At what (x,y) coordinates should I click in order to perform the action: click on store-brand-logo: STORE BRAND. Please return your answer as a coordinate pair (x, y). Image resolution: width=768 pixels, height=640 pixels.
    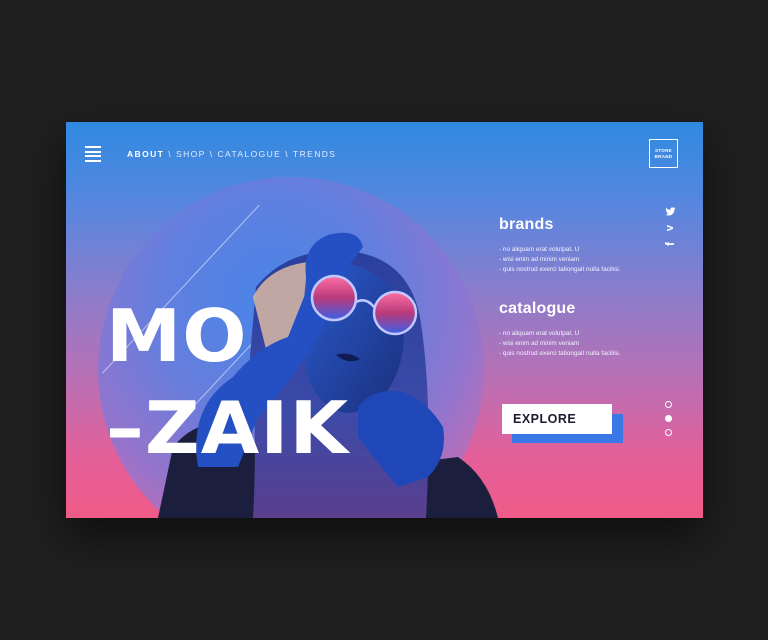
    Looking at the image, I should click on (663, 153).